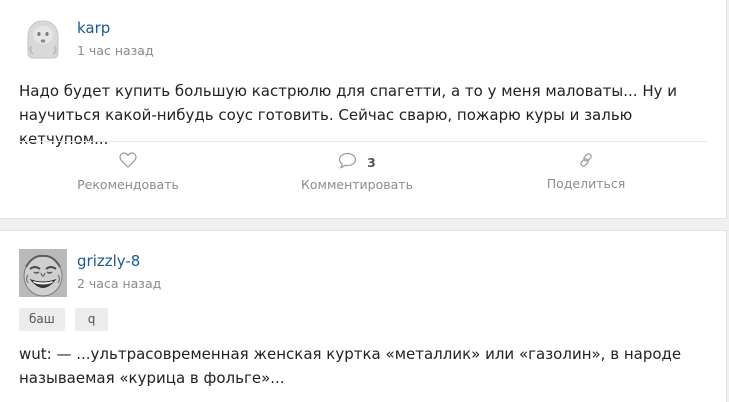  I want to click on comment-count: 3, so click(371, 162).